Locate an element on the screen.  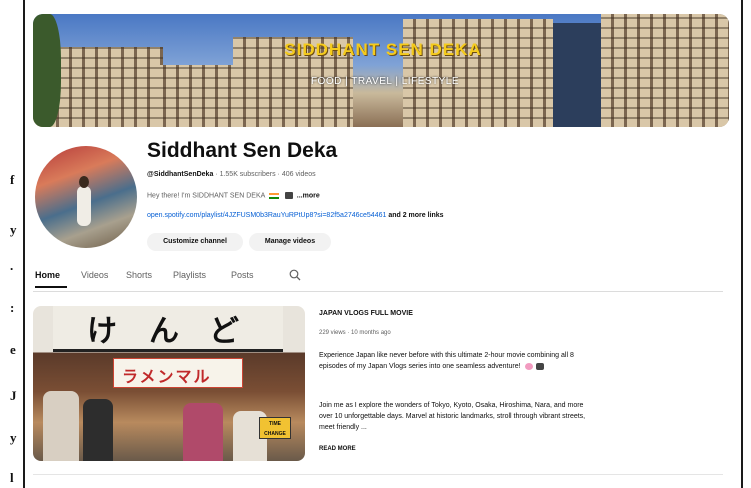
banner-subtitle: FOOD | TRAVEL | LIFESTYLE is located at coordinates (385, 81).